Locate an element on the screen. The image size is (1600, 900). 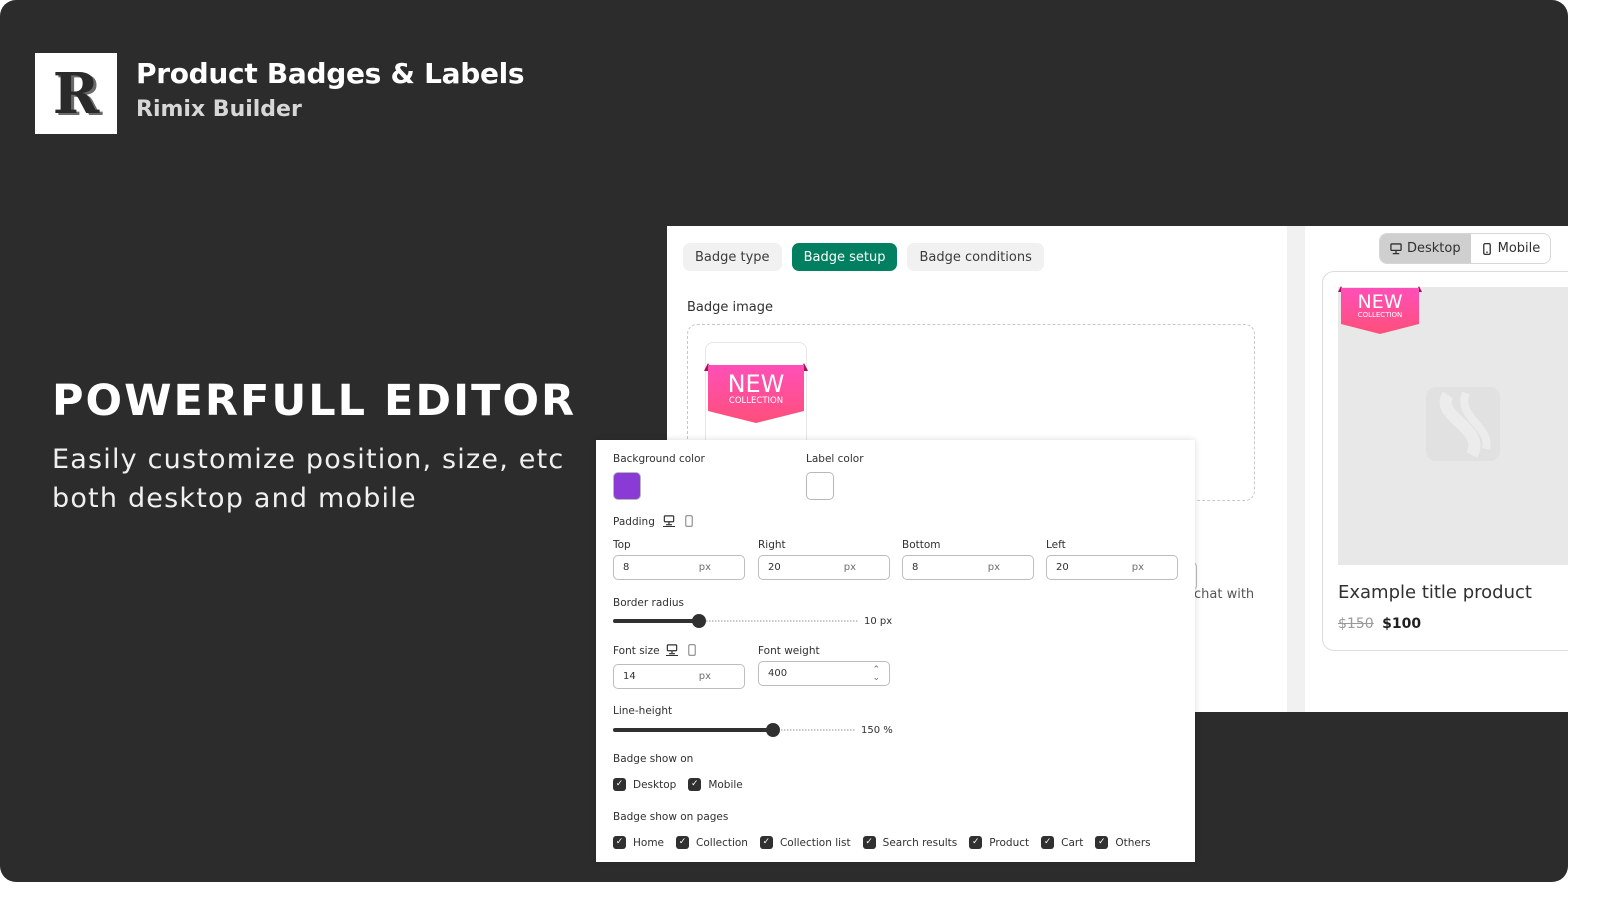
mobile-toggle-label: Mobile is located at coordinates (1519, 248).